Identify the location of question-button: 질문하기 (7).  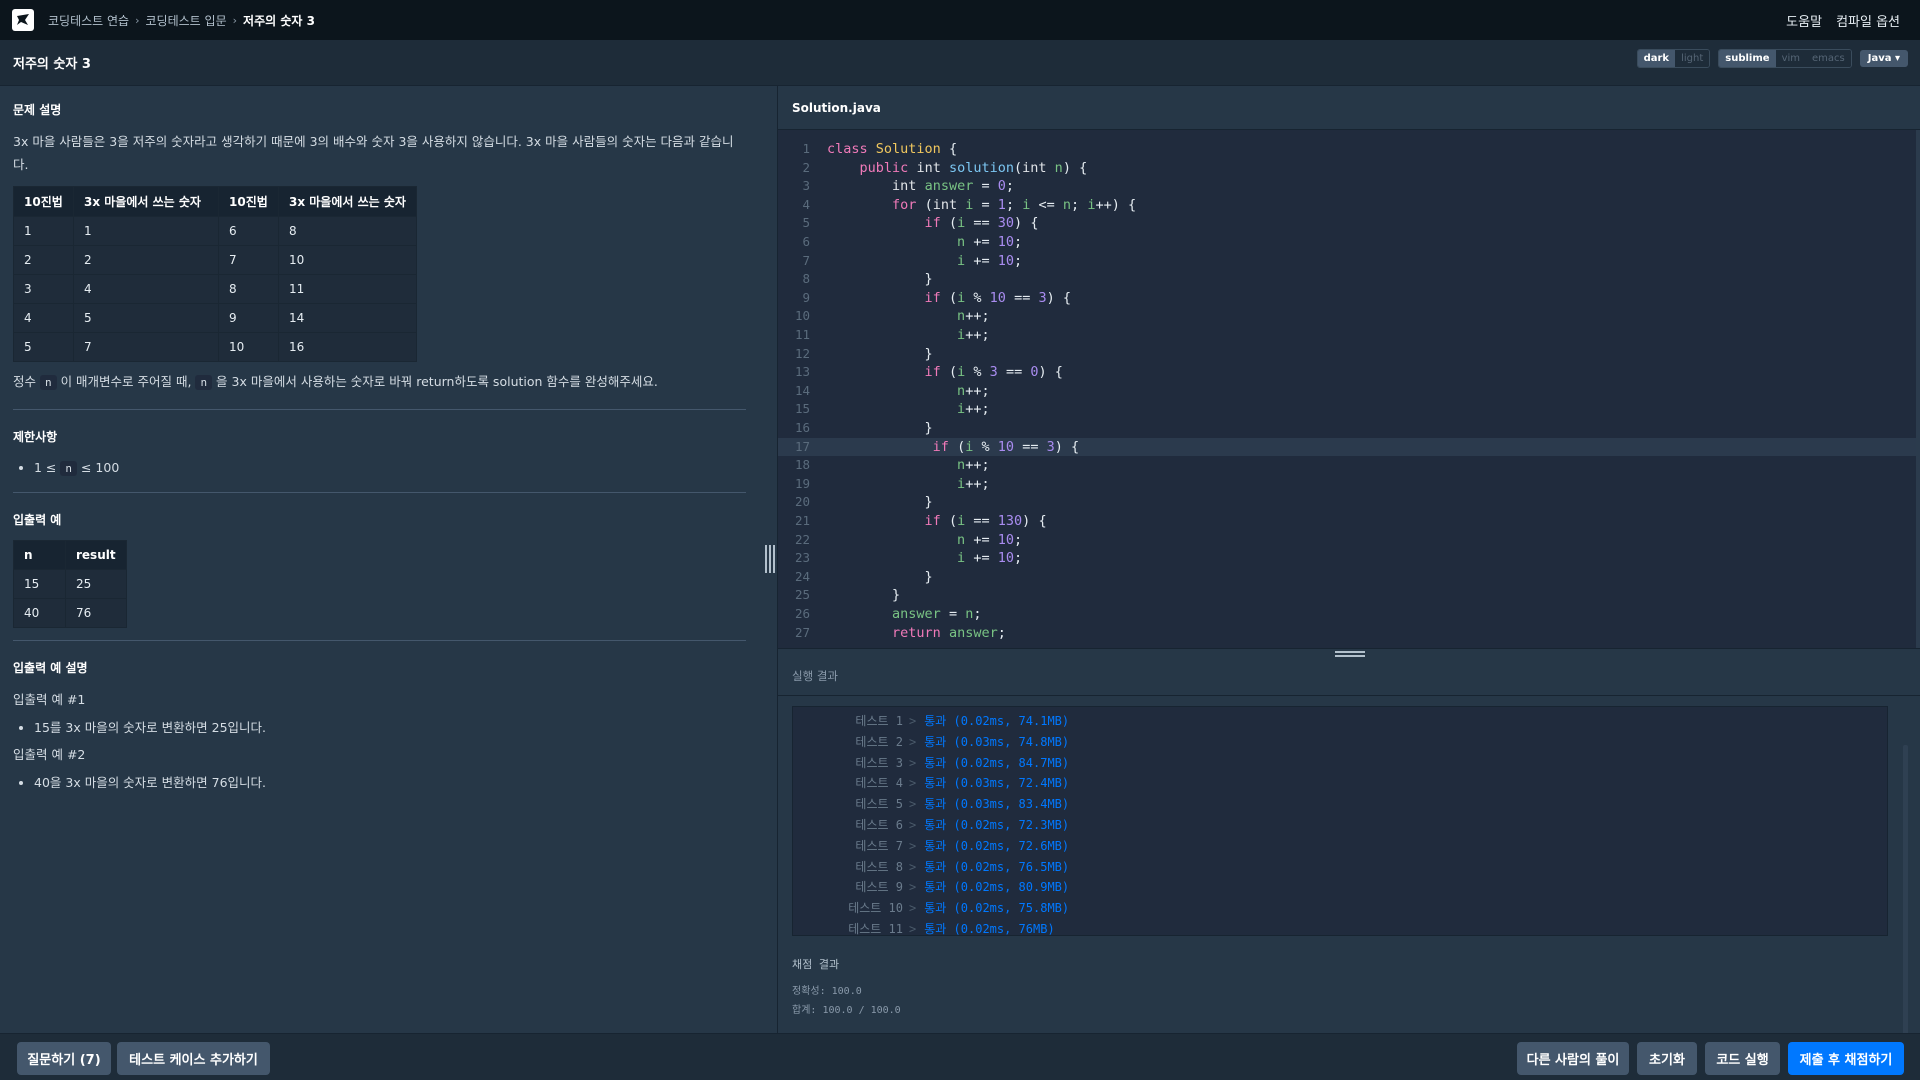
(64, 1058).